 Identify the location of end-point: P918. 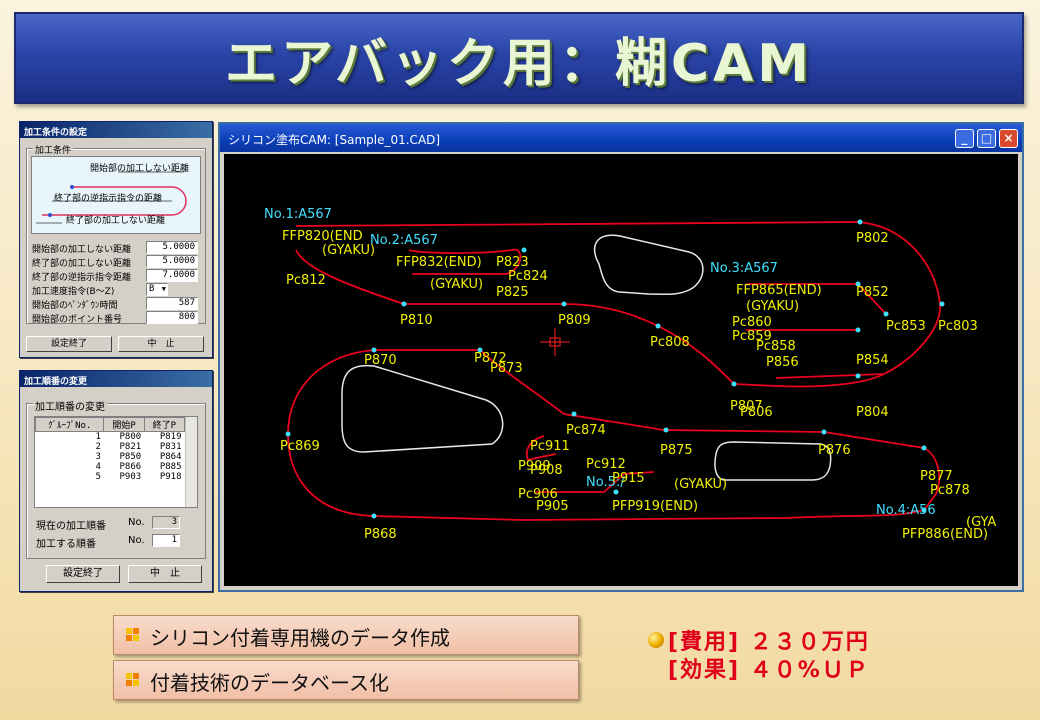
(170, 477).